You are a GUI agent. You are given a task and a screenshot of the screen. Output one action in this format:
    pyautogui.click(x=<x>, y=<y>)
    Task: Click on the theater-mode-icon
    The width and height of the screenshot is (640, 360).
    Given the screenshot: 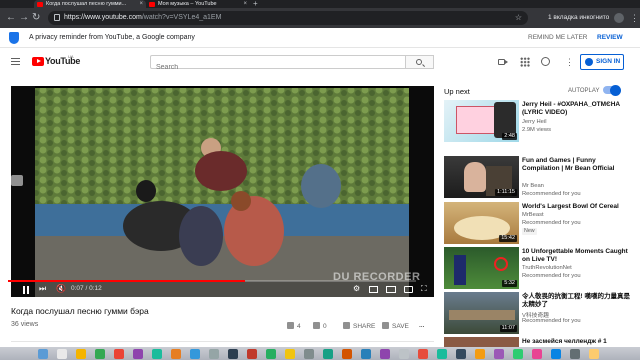 What is the action you would take?
    pyautogui.click(x=391, y=289)
    